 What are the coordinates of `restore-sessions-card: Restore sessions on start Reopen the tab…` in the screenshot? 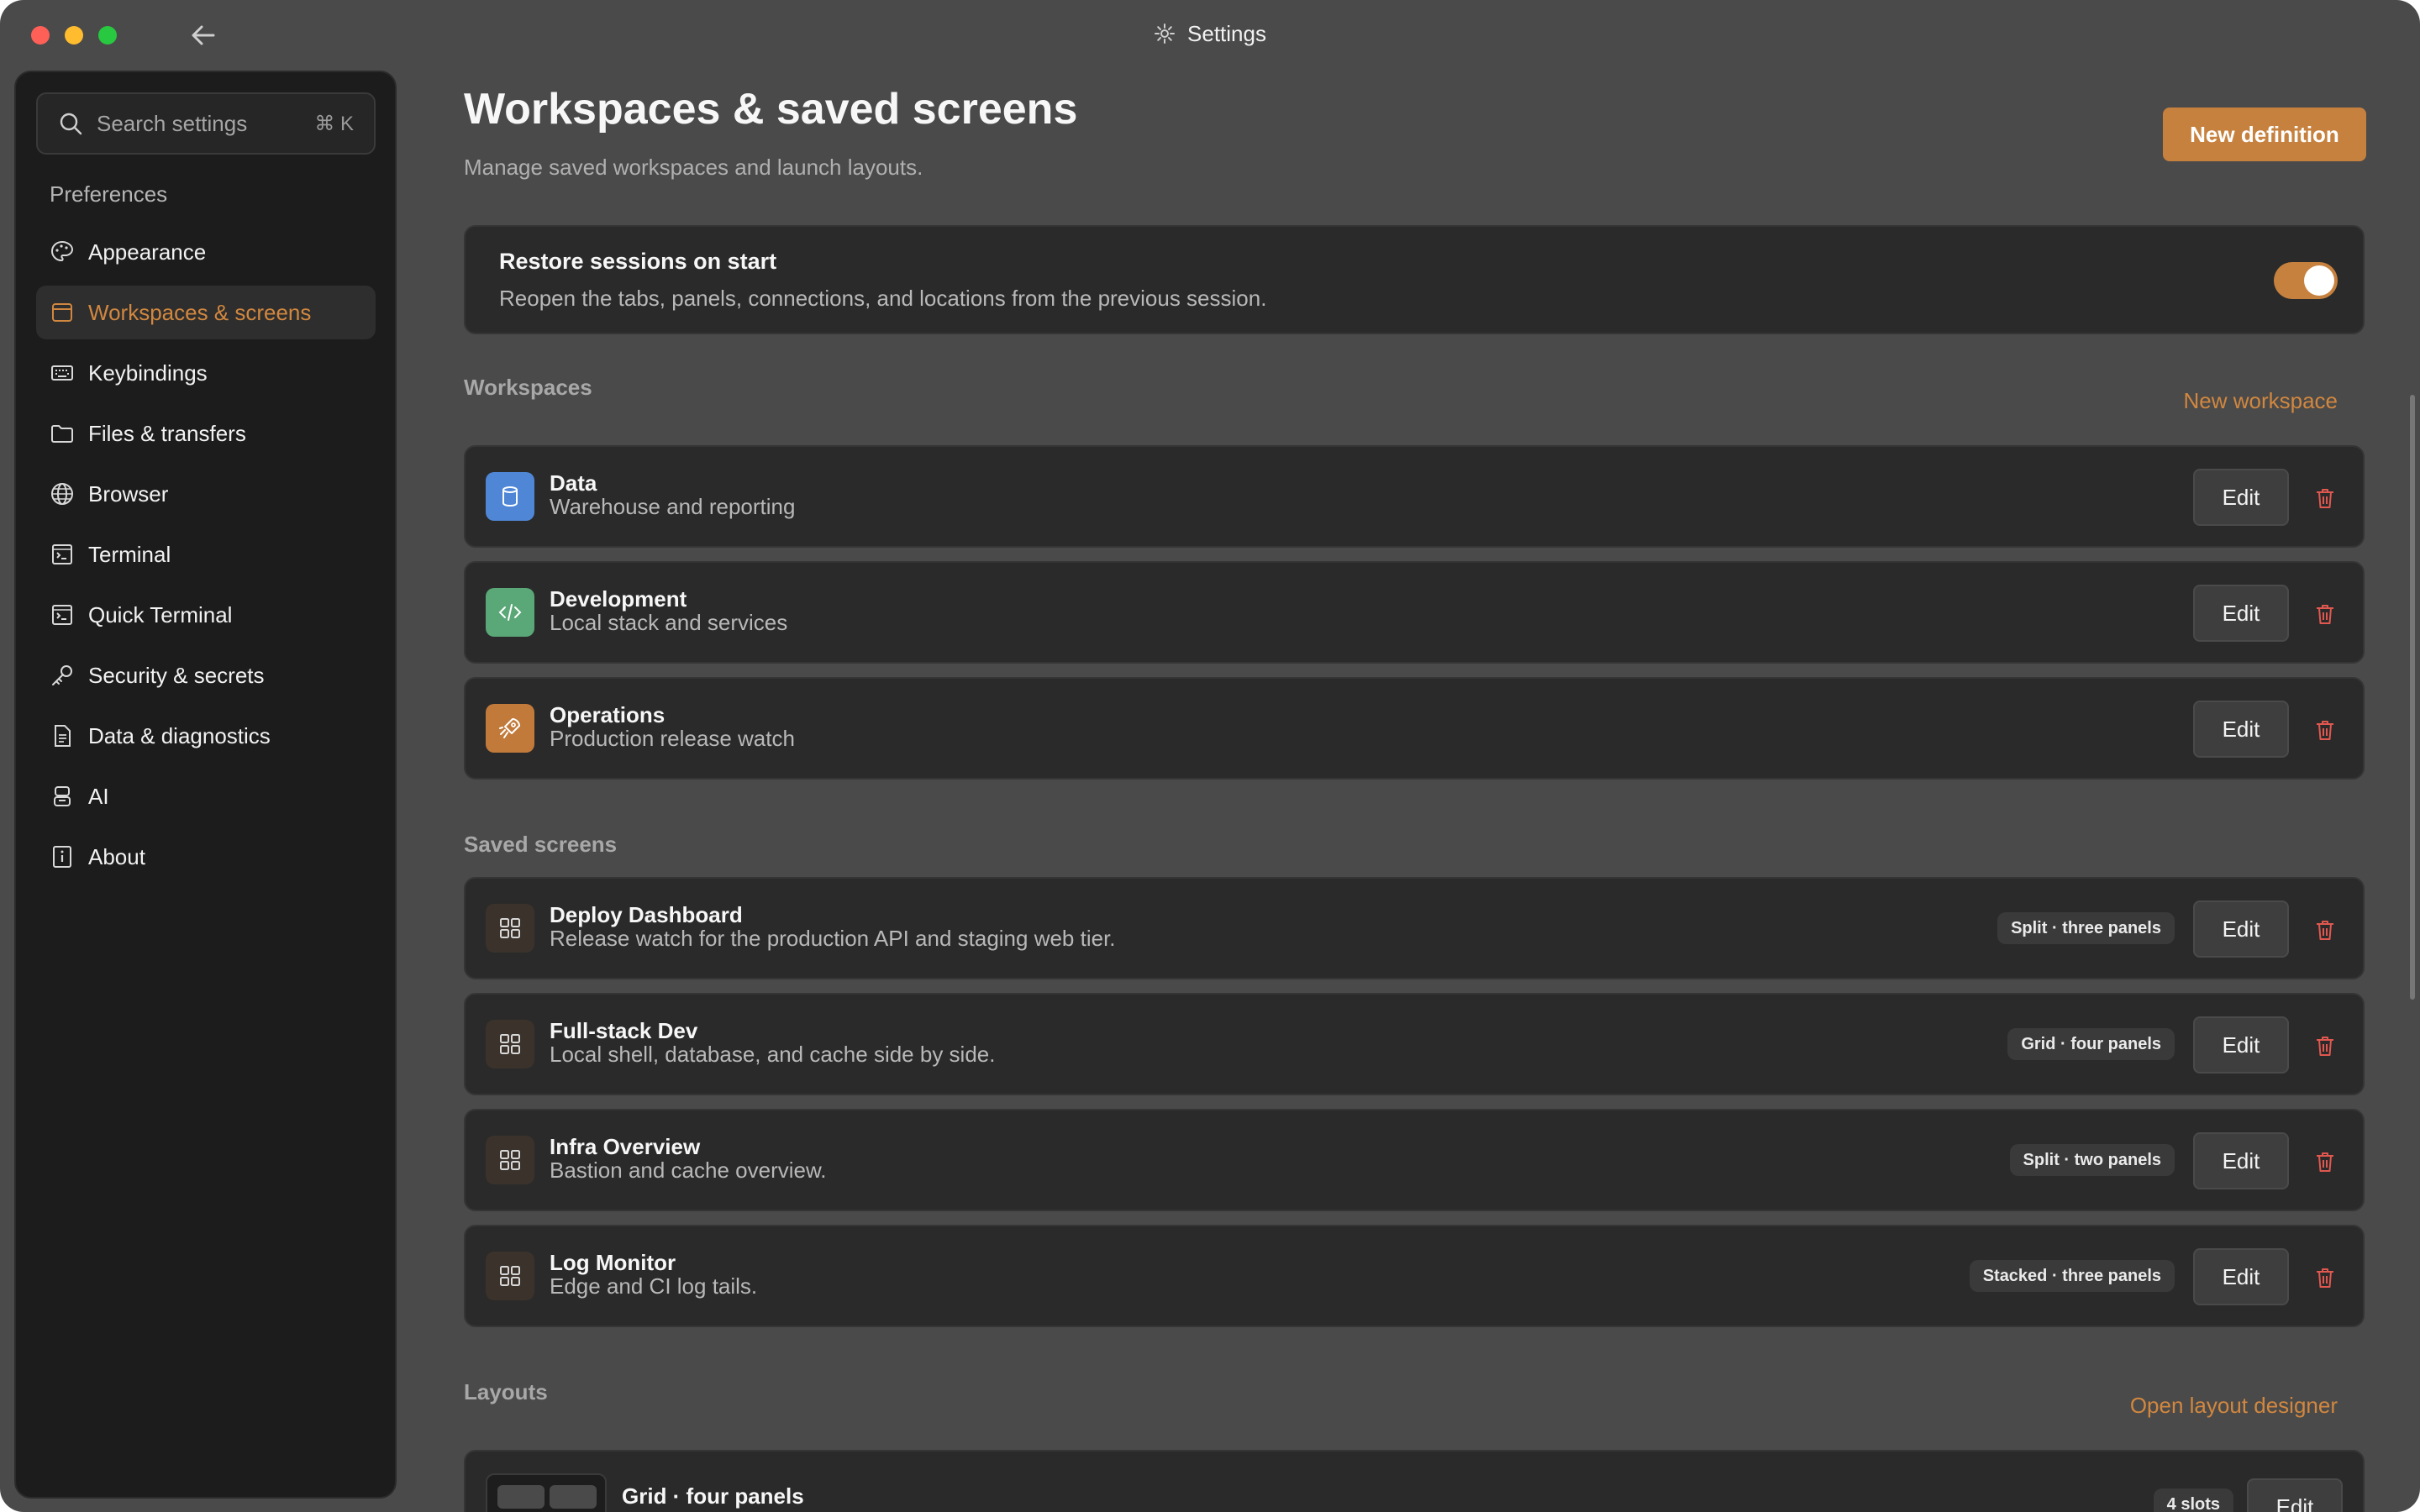 It's located at (1414, 279).